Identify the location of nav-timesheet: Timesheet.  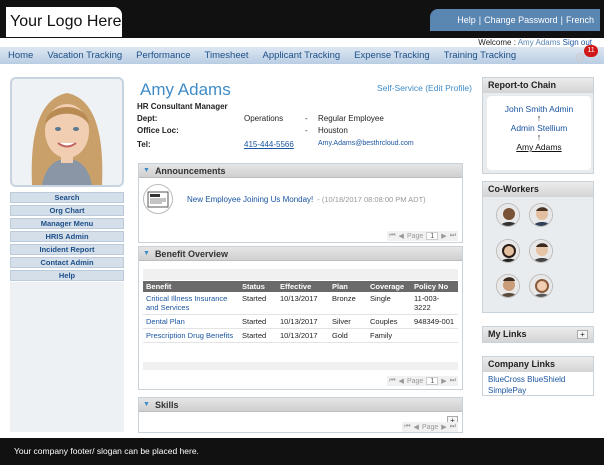
(227, 55).